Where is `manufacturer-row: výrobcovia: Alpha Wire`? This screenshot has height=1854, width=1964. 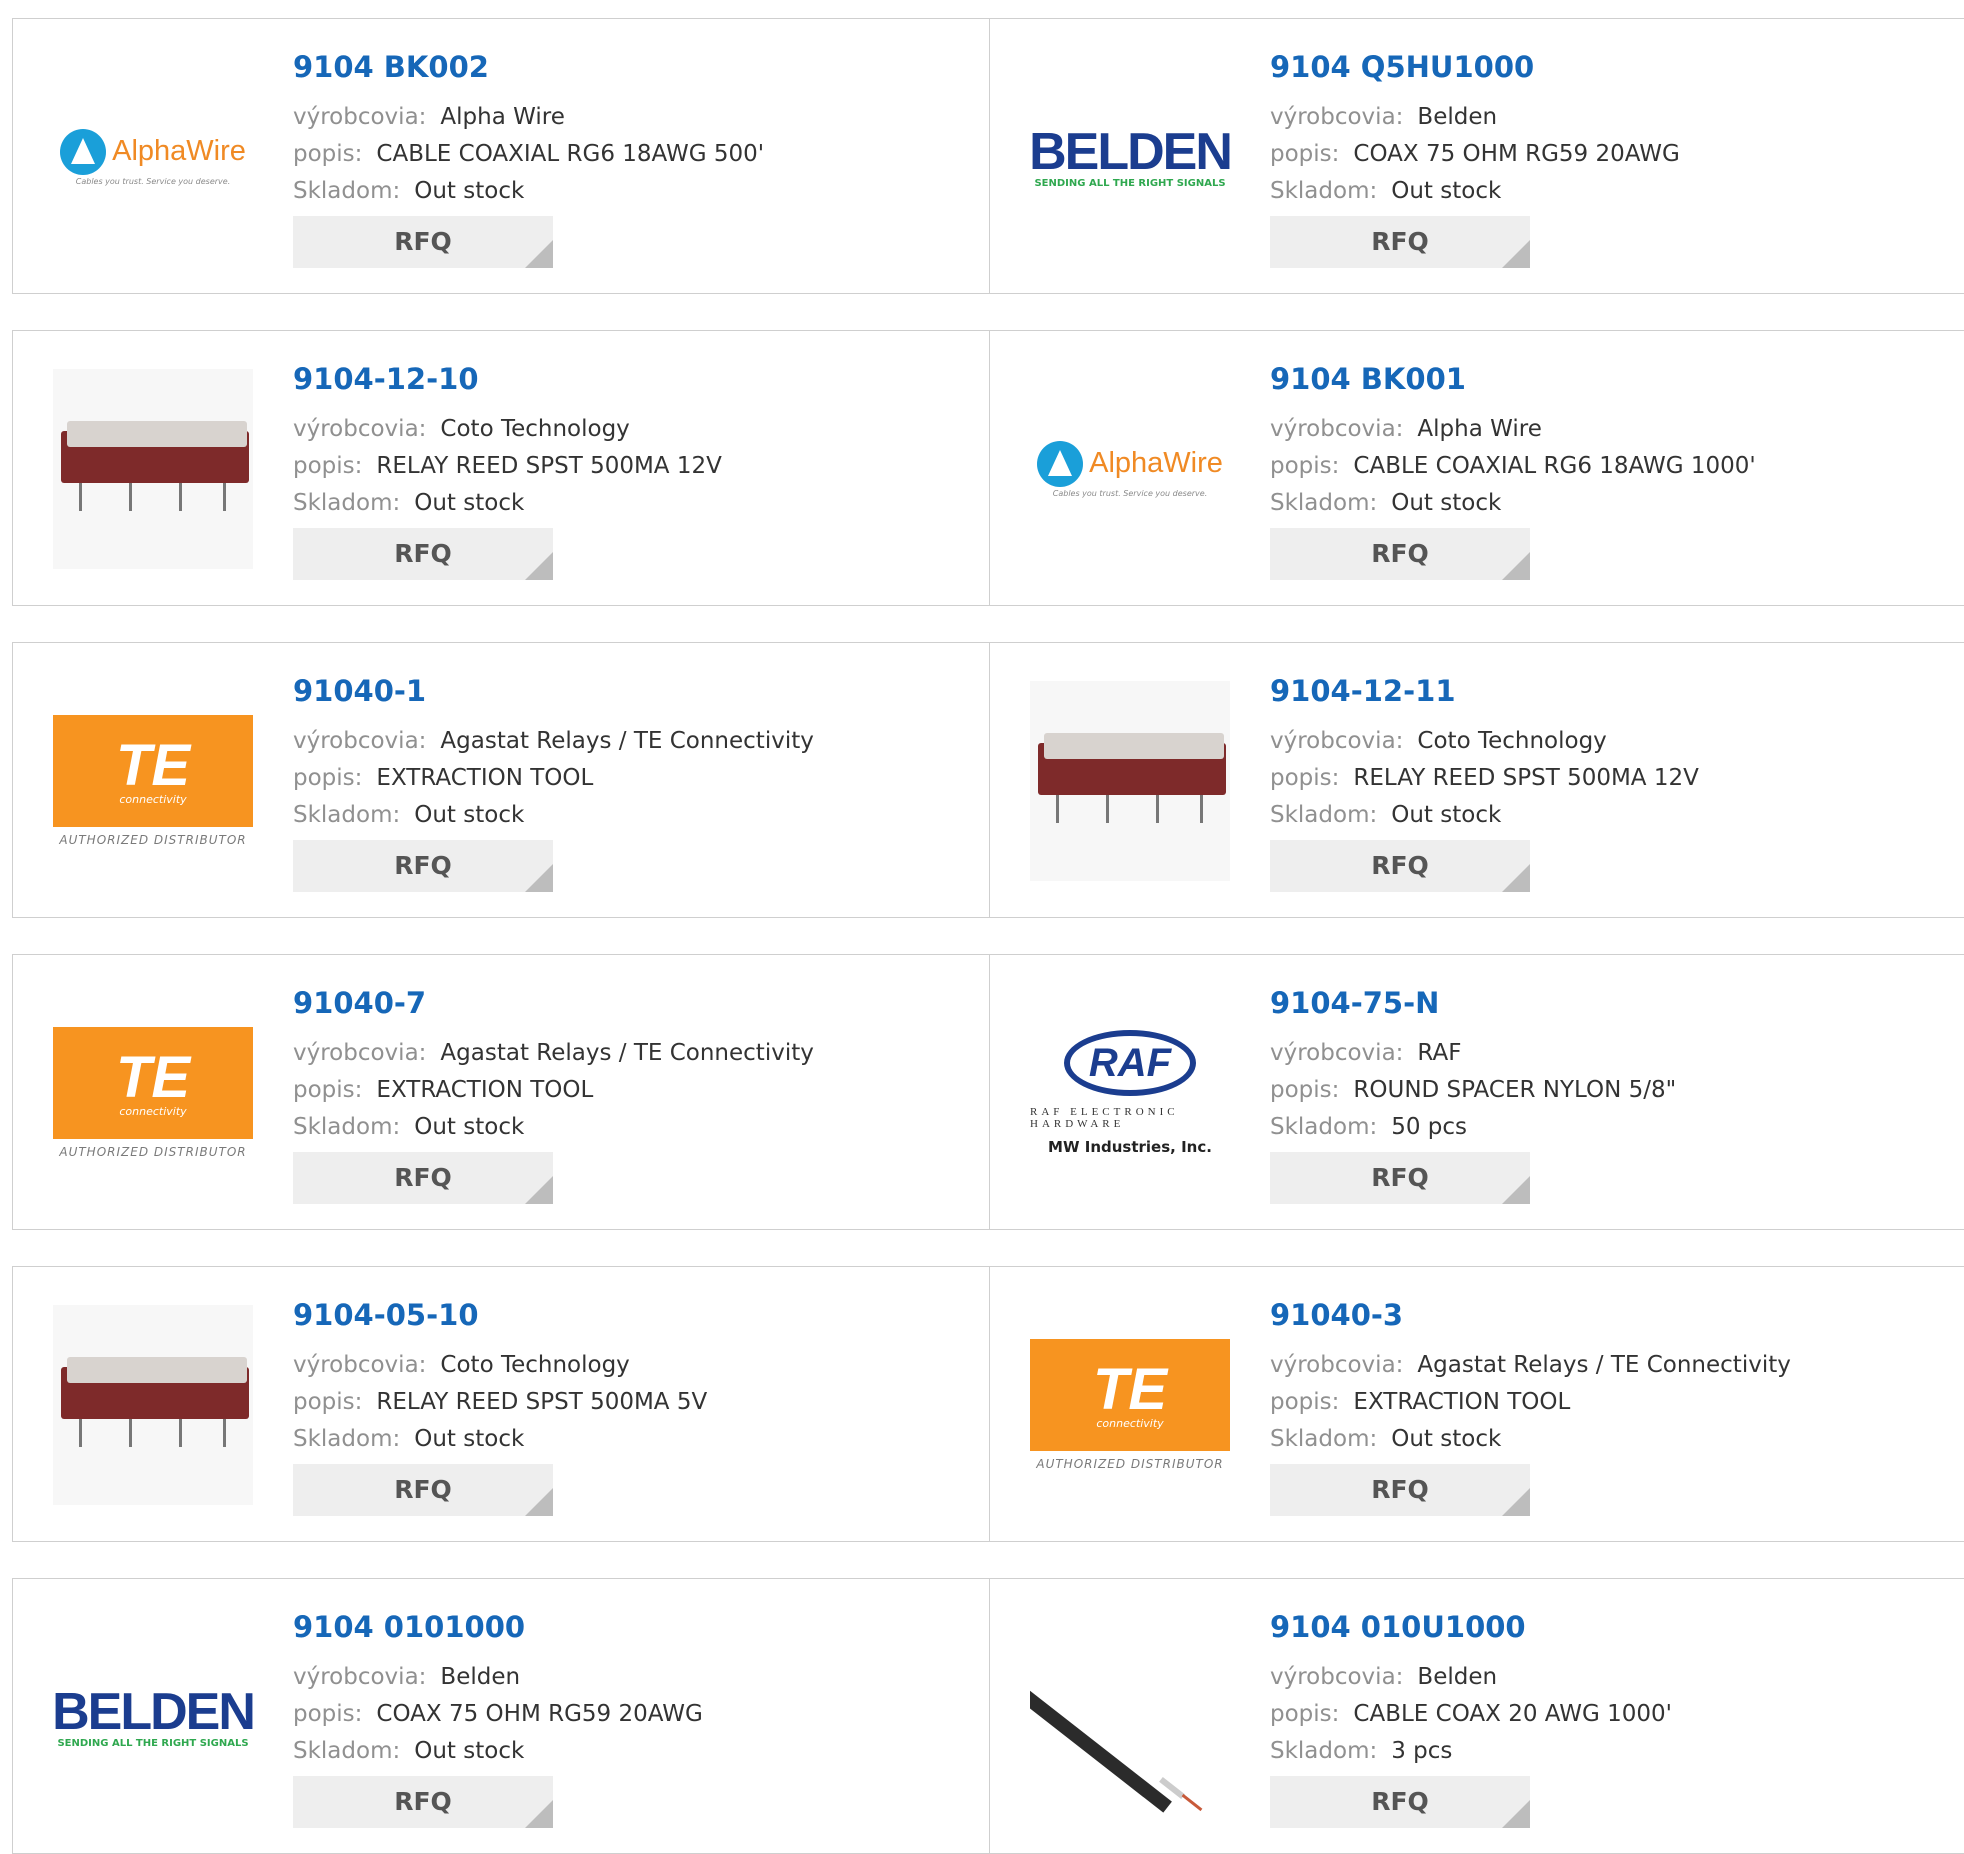 manufacturer-row: výrobcovia: Alpha Wire is located at coordinates (1614, 429).